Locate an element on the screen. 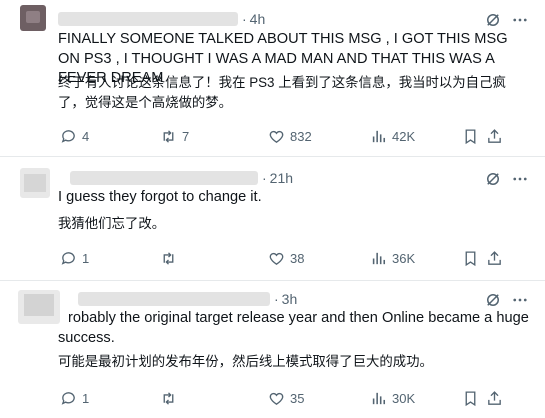  tweet-text: I guess they forgot to change it. is located at coordinates (160, 197).